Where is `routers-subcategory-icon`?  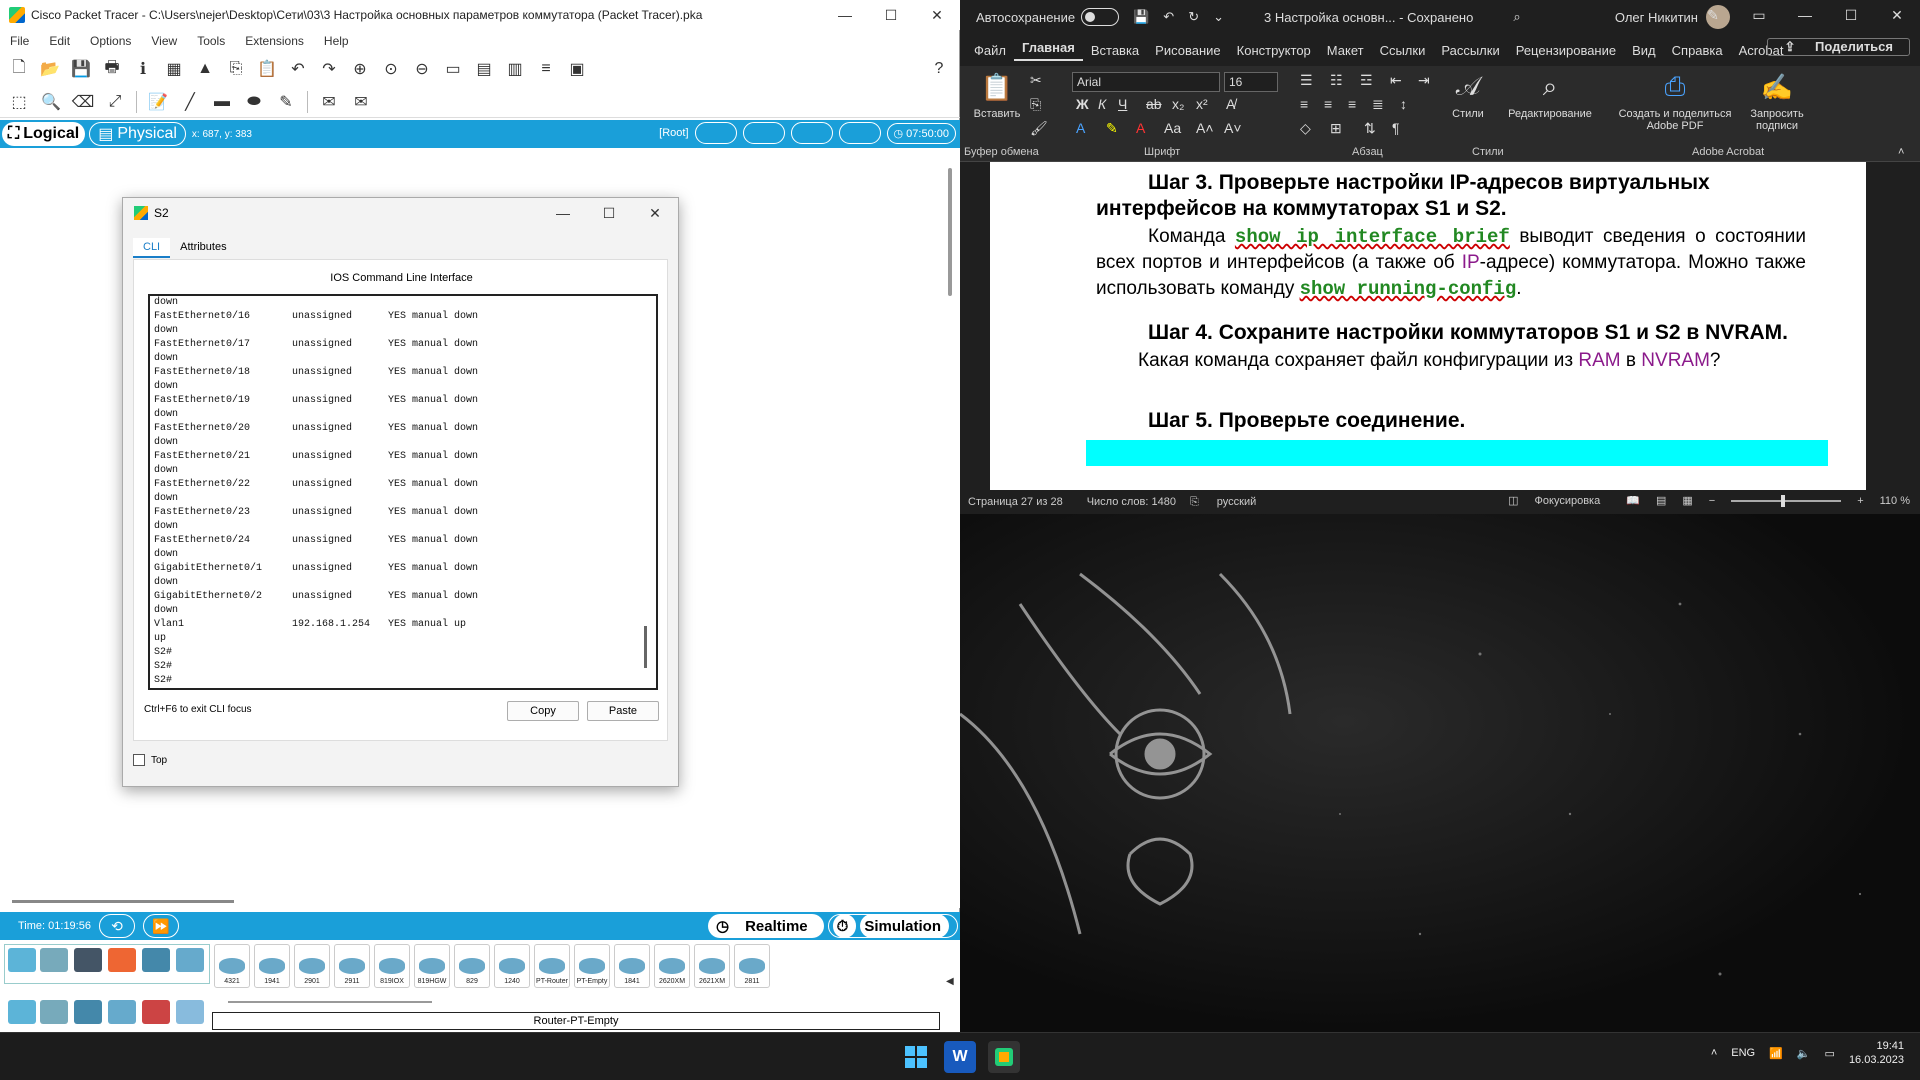 routers-subcategory-icon is located at coordinates (22, 1012).